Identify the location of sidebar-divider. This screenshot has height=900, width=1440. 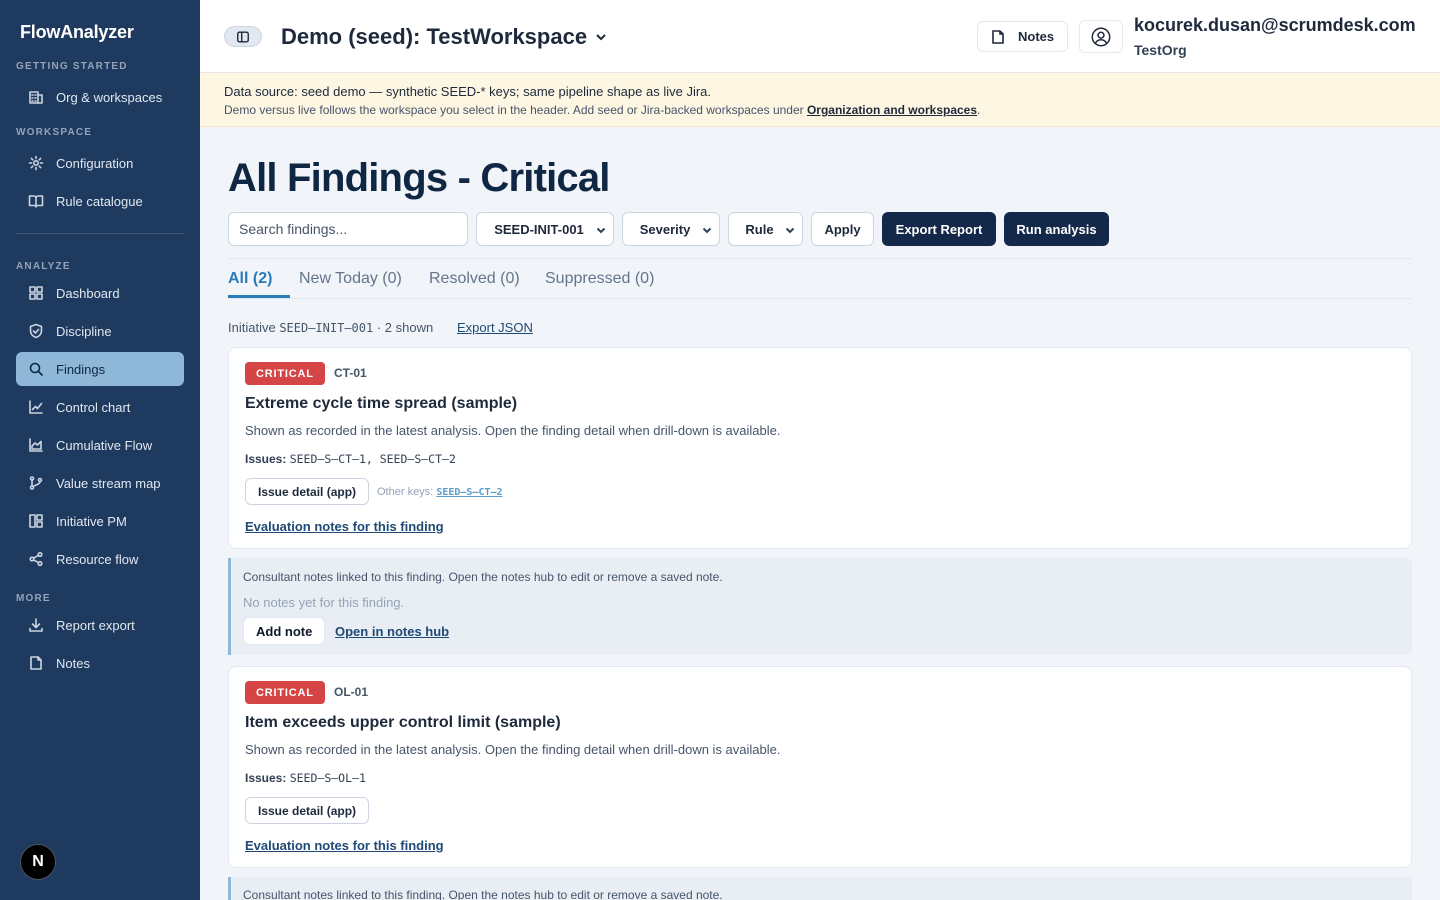
(100, 233).